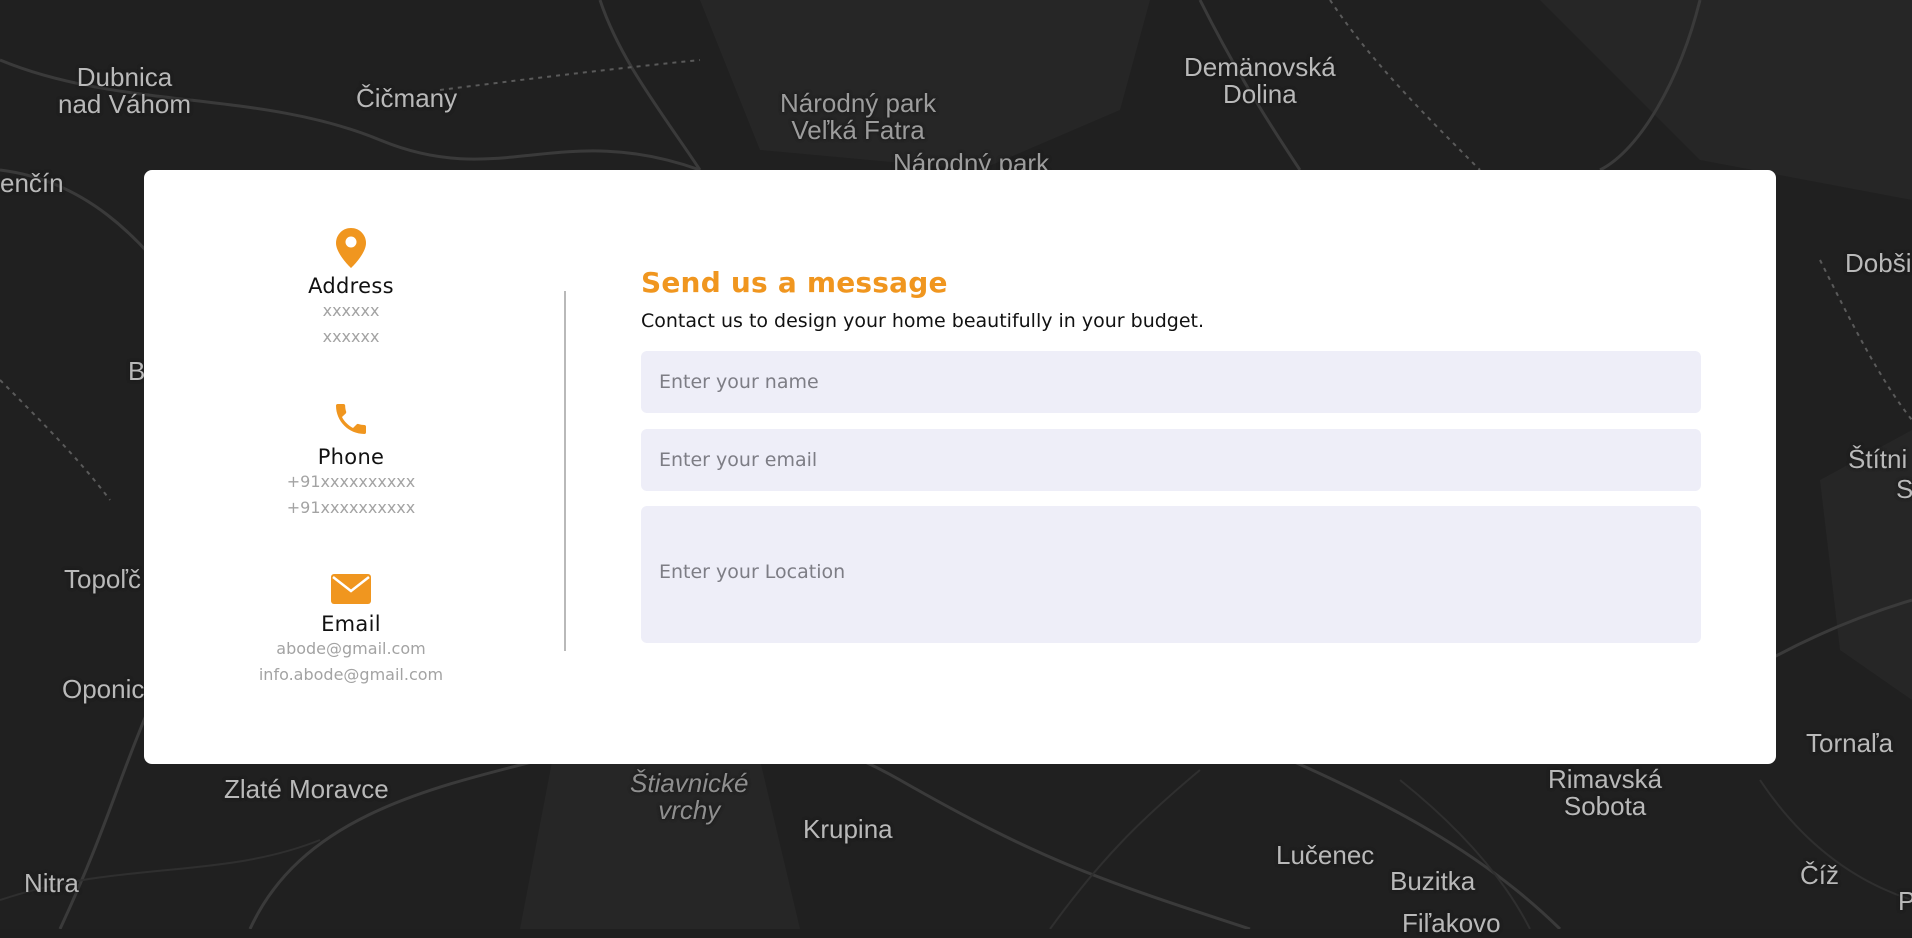 Image resolution: width=1912 pixels, height=938 pixels. Describe the element at coordinates (351, 310) in the screenshot. I see `address-line-1: xxxxxx` at that location.